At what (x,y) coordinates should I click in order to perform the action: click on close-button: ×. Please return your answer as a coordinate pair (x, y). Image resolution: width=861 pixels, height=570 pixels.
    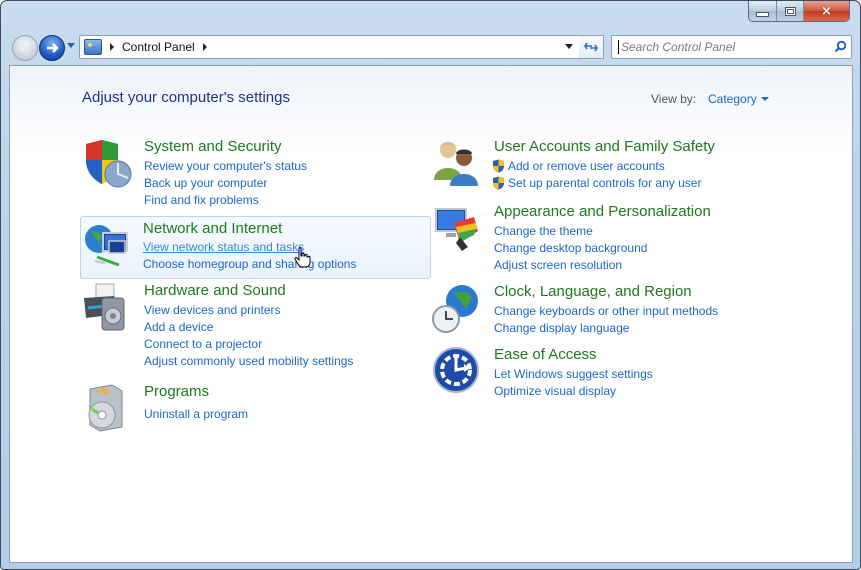
    Looking at the image, I should click on (826, 11).